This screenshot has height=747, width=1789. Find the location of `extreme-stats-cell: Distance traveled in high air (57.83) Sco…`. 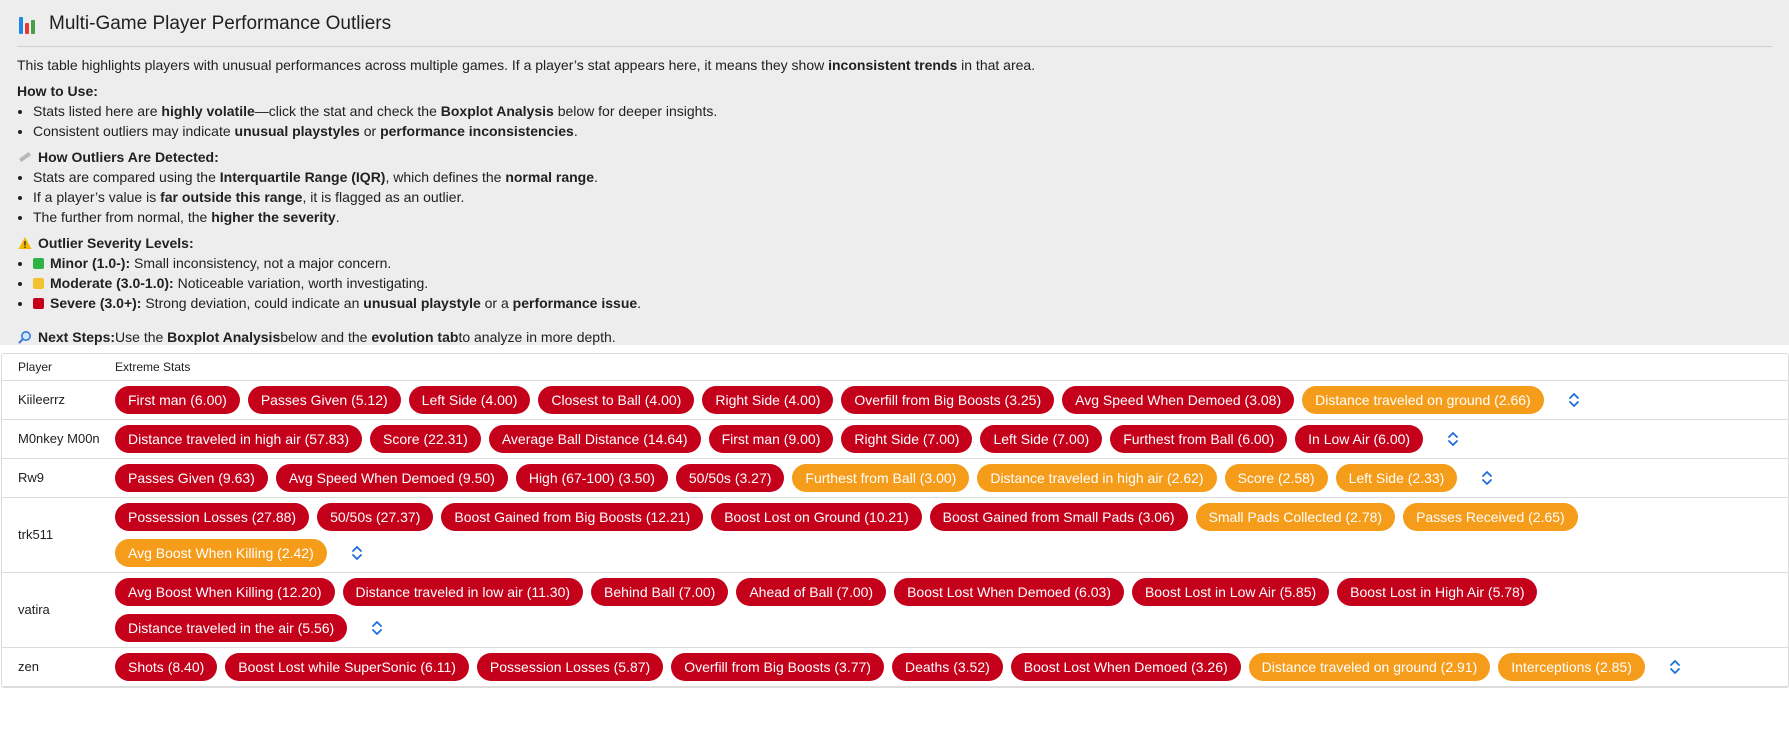

extreme-stats-cell: Distance traveled in high air (57.83) Sco… is located at coordinates (951, 439).